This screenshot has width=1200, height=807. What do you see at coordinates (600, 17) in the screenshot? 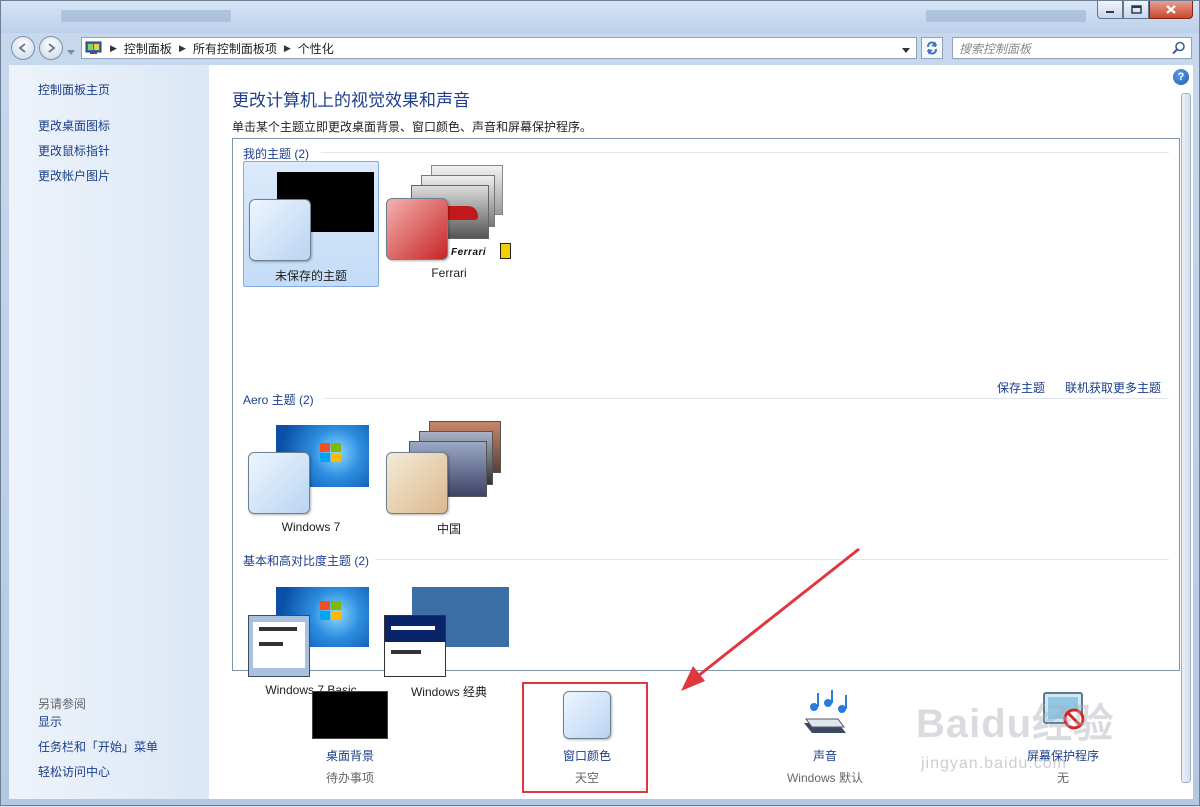
I see `title-bar` at bounding box center [600, 17].